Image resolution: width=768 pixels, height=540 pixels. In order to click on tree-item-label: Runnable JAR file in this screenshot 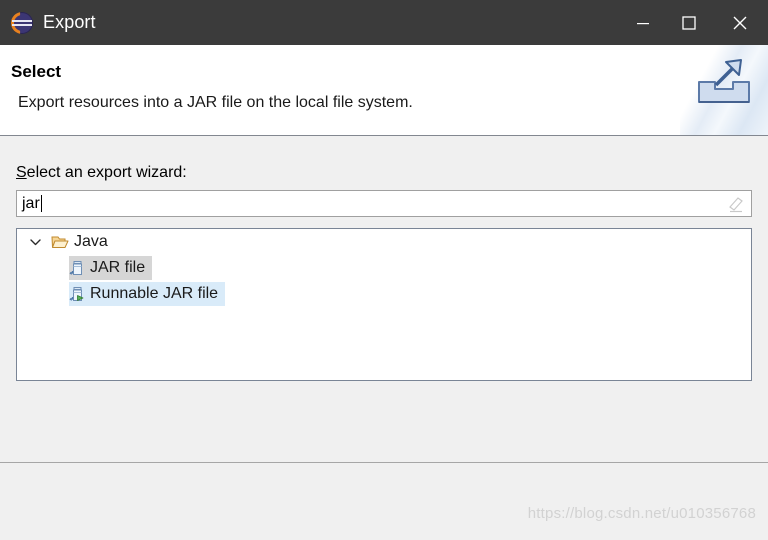, I will do `click(154, 293)`.